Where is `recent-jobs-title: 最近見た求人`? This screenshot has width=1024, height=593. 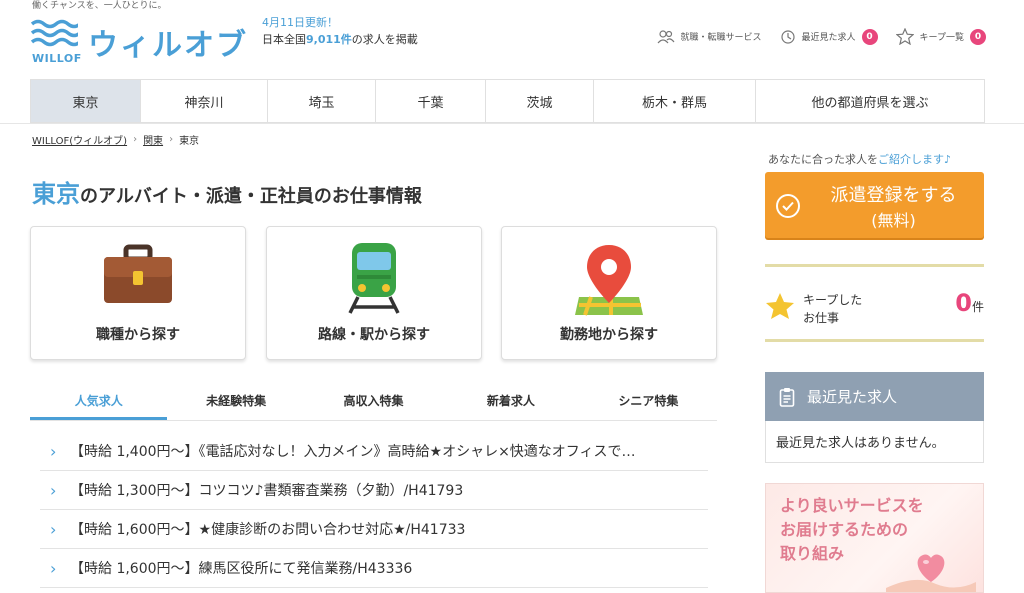 recent-jobs-title: 最近見た求人 is located at coordinates (852, 397).